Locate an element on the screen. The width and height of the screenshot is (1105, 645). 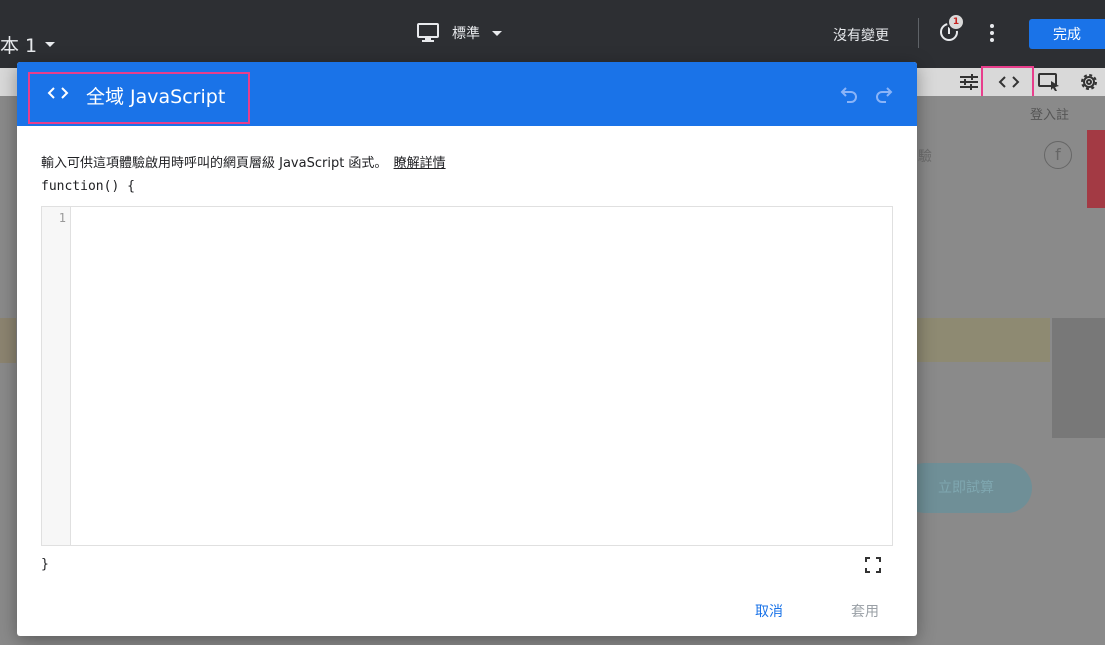
background-block is located at coordinates (1078, 378).